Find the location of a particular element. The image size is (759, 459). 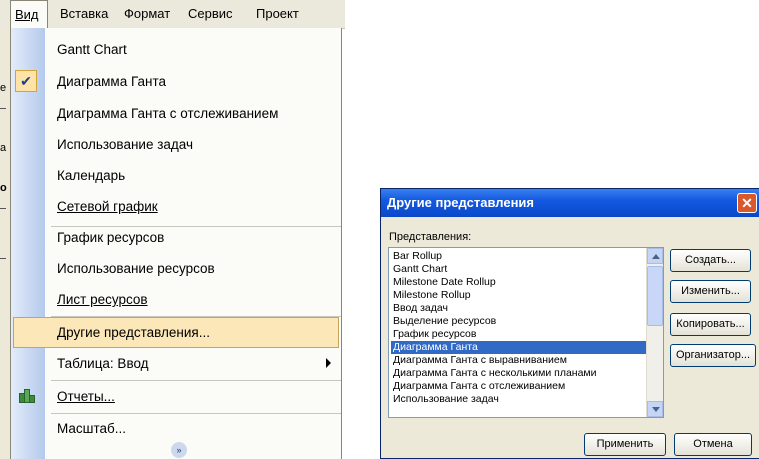

menu-item-gantt-chart: ✔ Диаграмма Ганта is located at coordinates (176, 81).